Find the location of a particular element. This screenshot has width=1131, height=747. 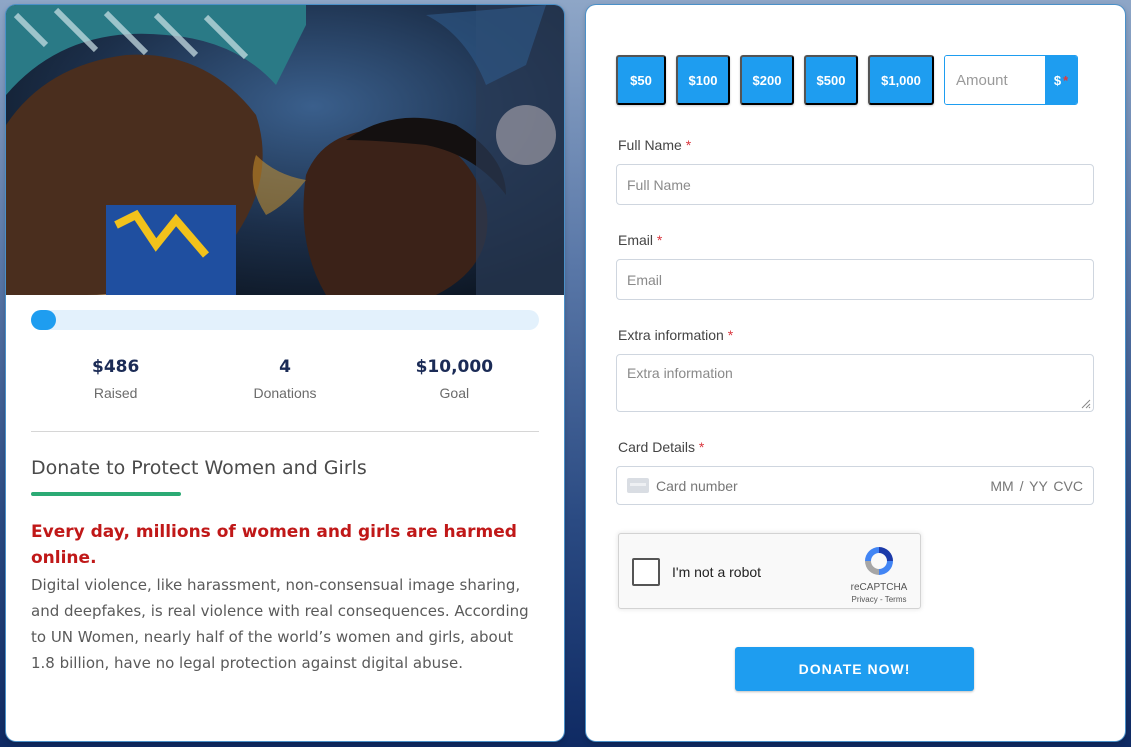

stat-raised-label: Raised is located at coordinates (115, 393).